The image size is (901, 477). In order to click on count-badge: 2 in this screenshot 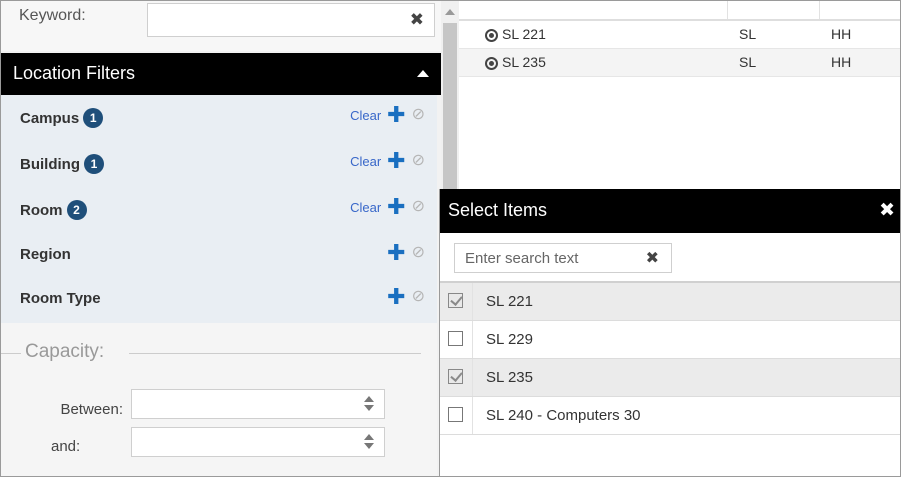, I will do `click(76, 210)`.